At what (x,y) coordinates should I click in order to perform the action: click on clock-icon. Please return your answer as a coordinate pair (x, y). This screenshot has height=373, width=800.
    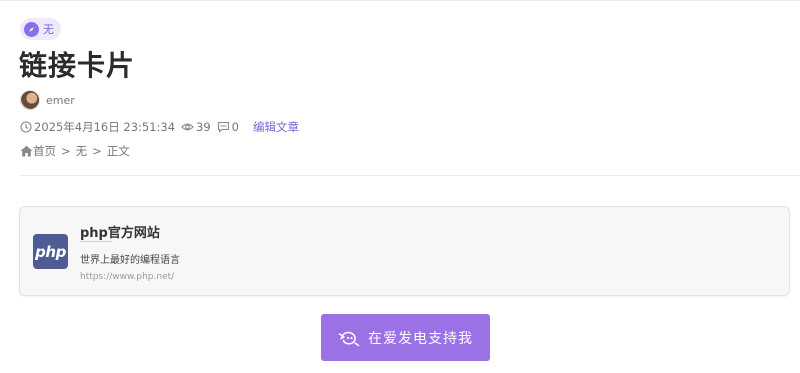
    Looking at the image, I should click on (26, 127).